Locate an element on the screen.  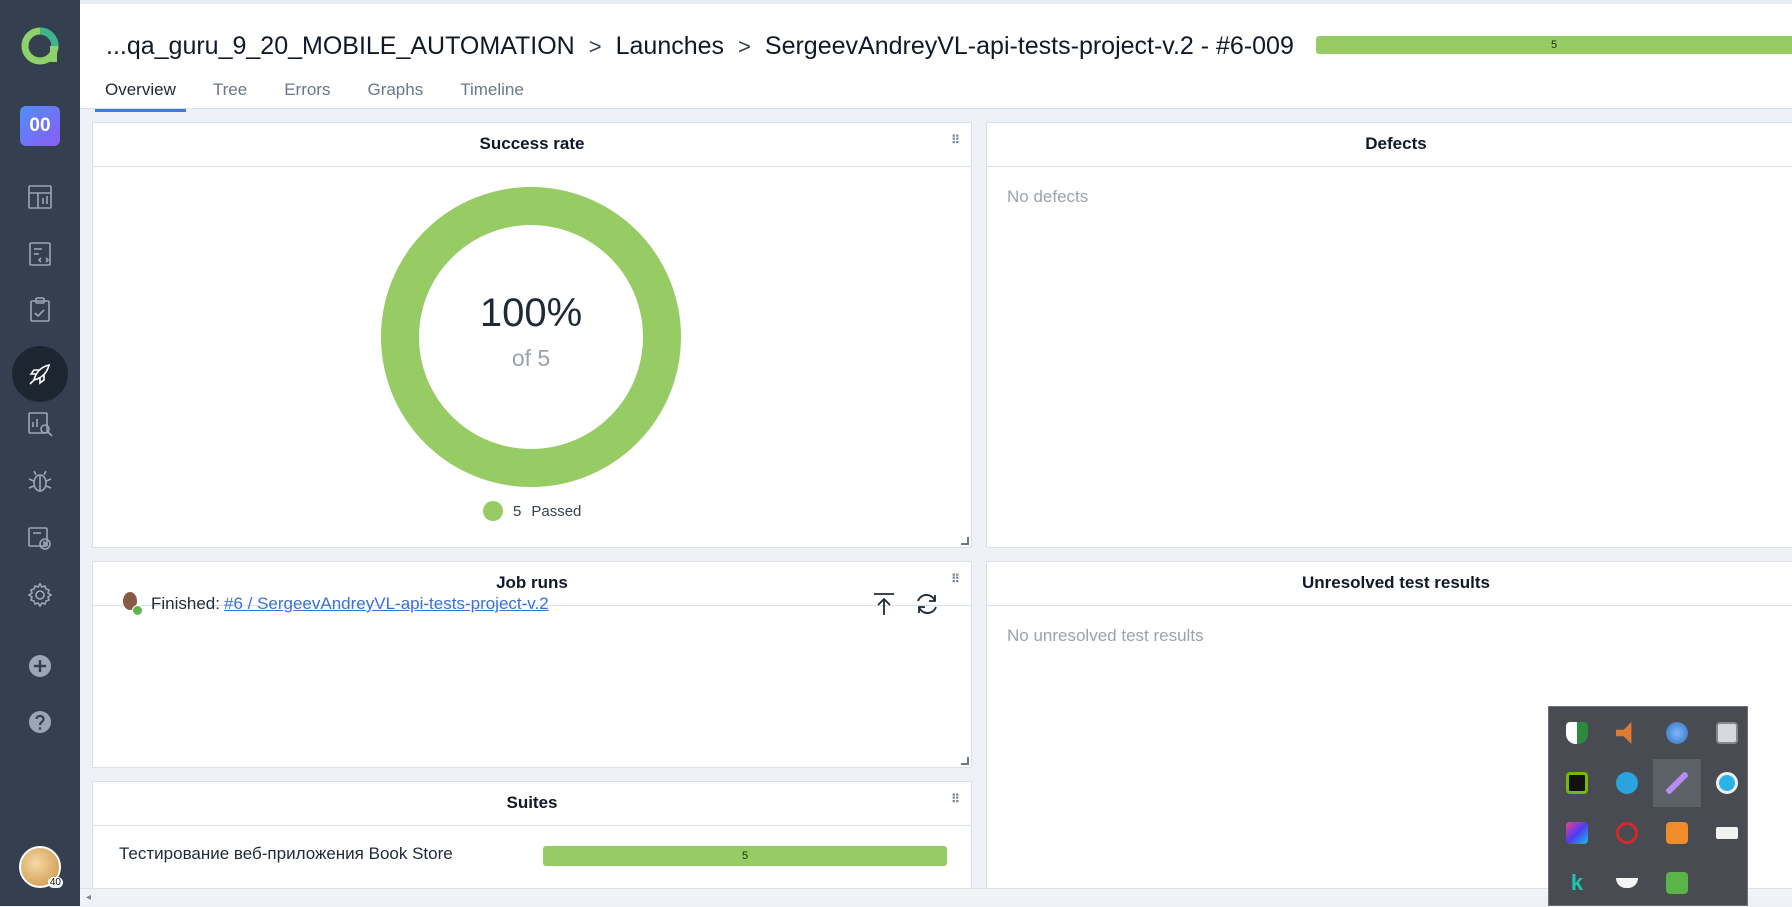
telegram-icon is located at coordinates (1627, 783).